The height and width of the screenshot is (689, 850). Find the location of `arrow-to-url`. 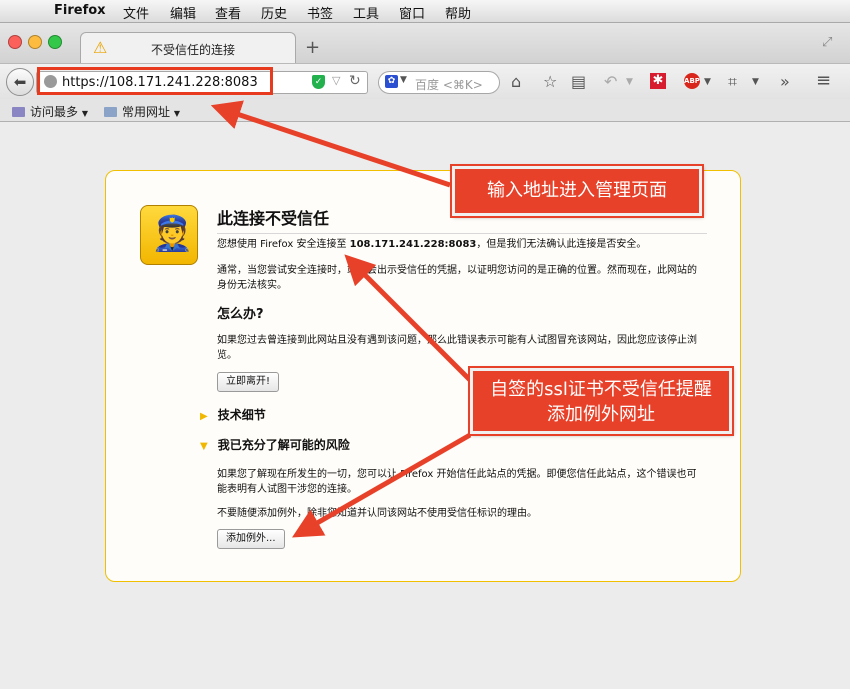

arrow-to-url is located at coordinates (330, 144).